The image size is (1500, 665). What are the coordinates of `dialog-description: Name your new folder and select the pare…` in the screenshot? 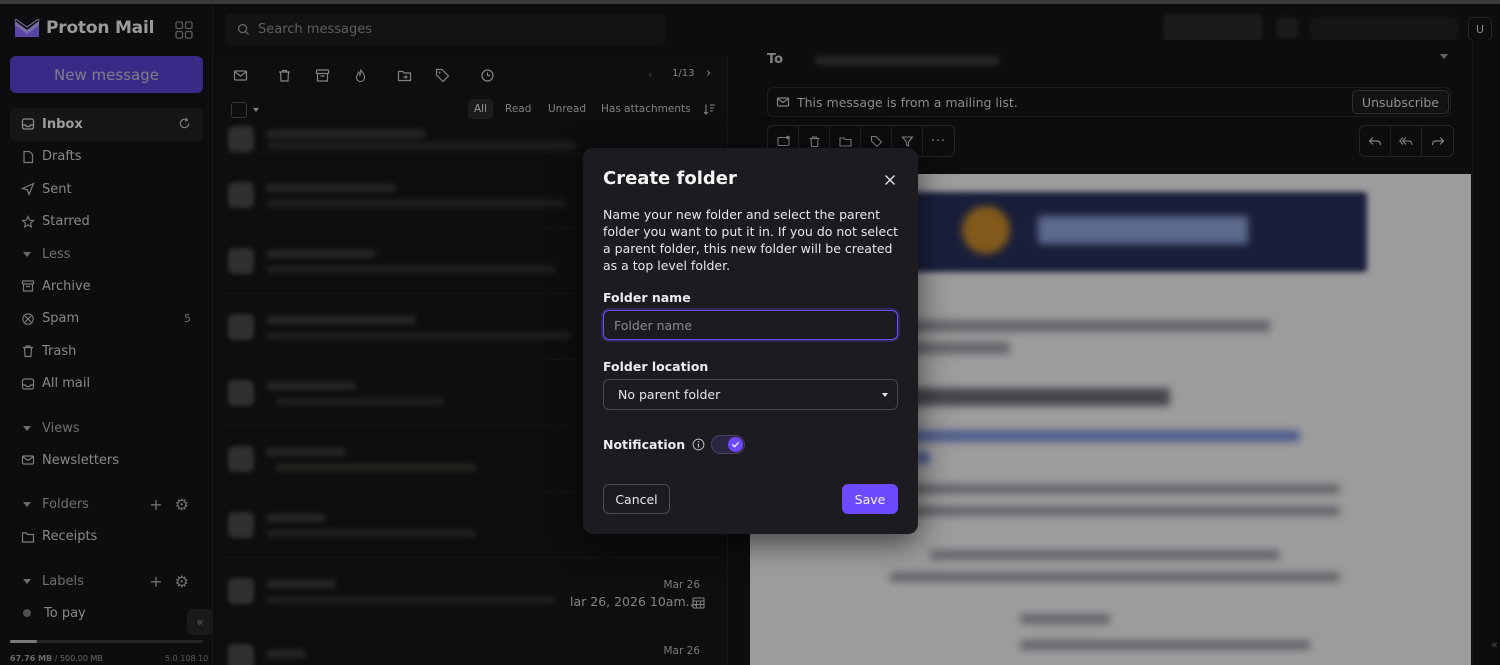 It's located at (750, 240).